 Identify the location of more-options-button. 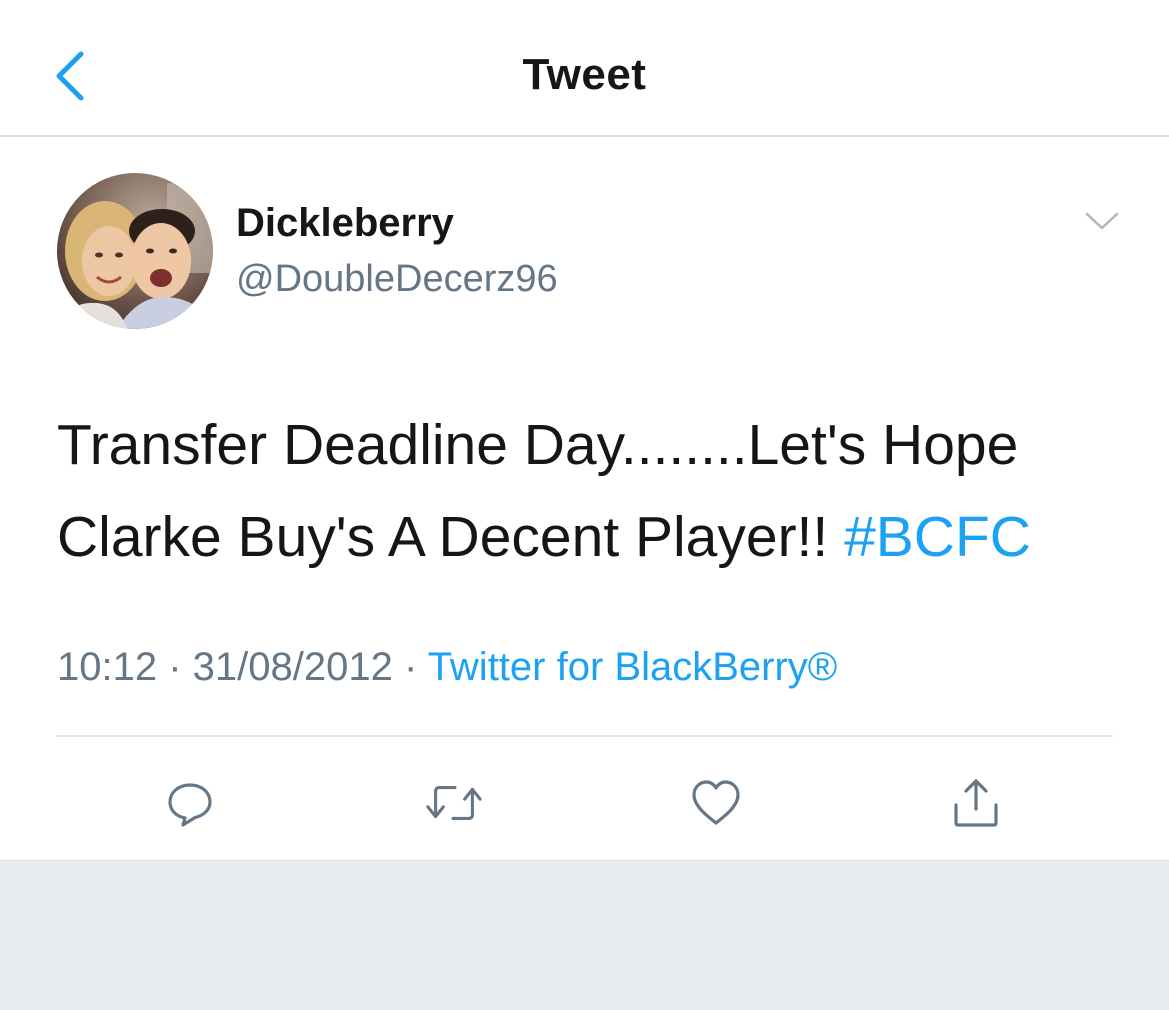
(1102, 221).